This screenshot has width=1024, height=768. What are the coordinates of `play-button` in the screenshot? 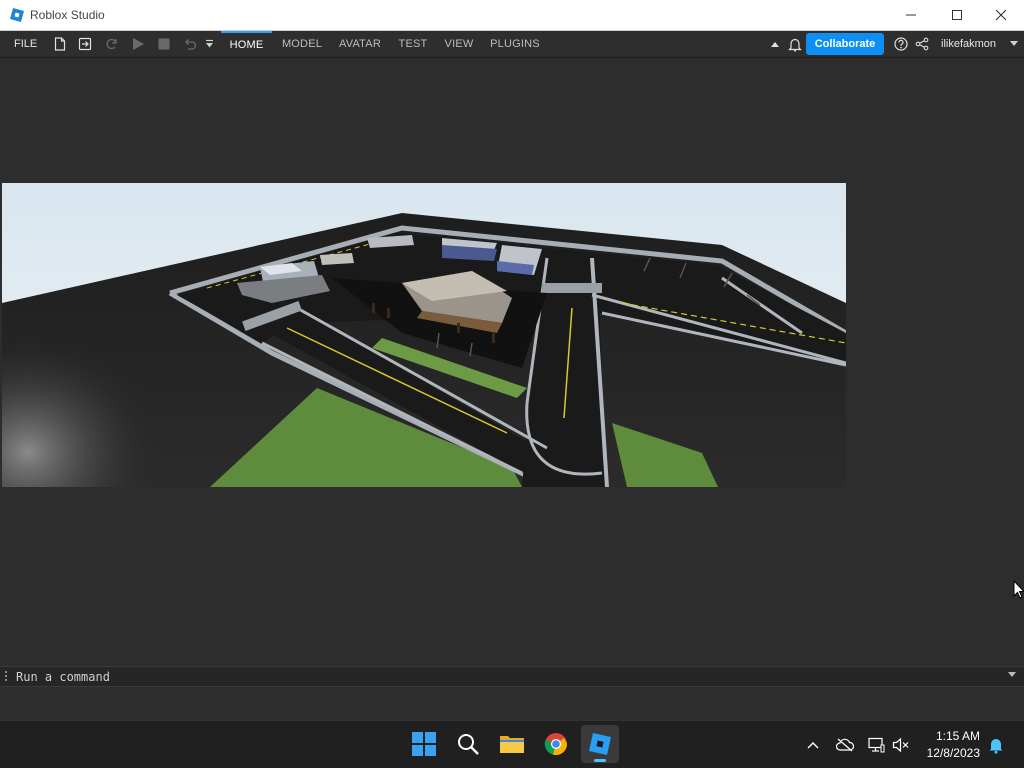 It's located at (138, 44).